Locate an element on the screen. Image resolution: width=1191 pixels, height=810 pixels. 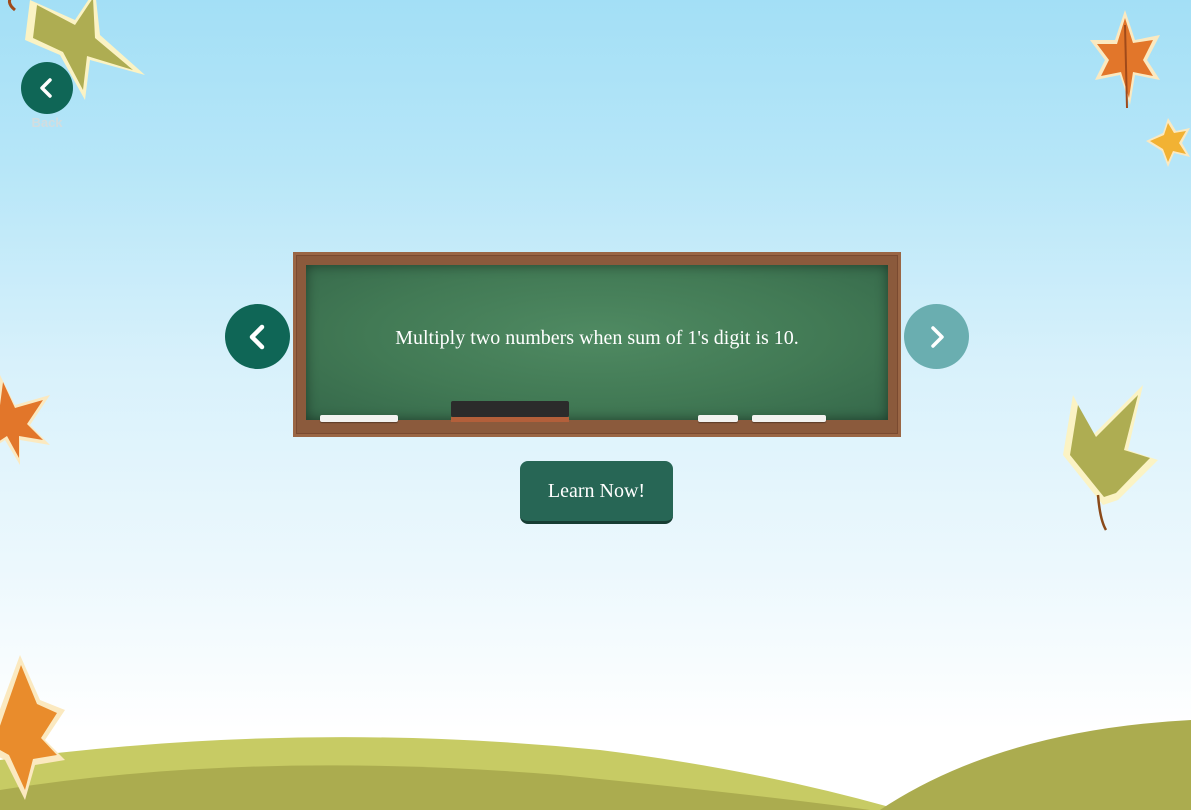
chevron-right-icon is located at coordinates (937, 336).